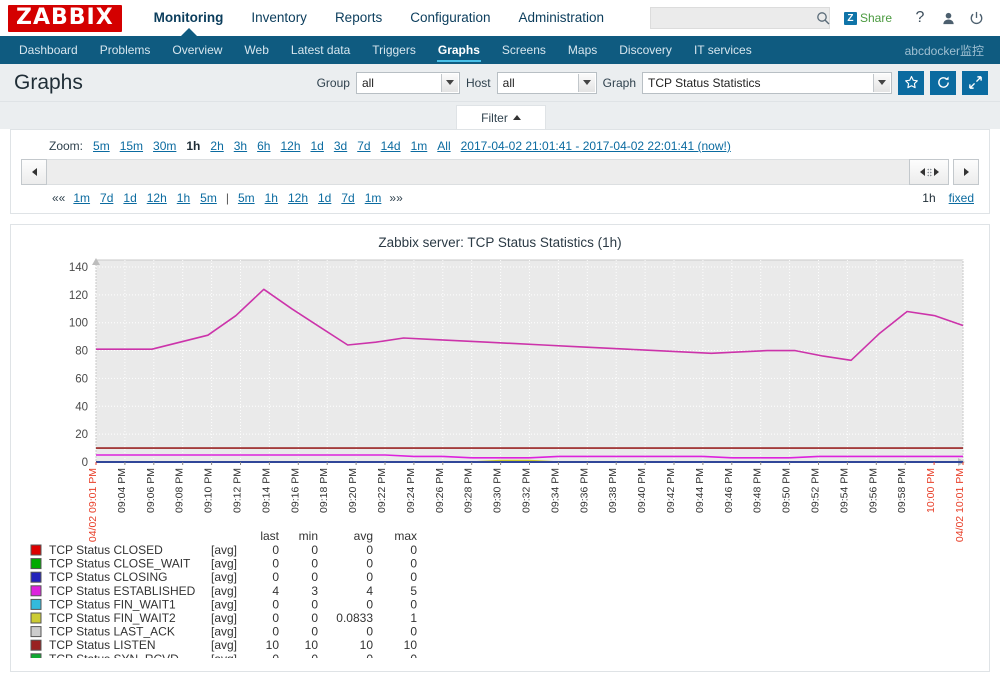 The height and width of the screenshot is (679, 1000). Describe the element at coordinates (936, 172) in the screenshot. I see `triangle-right-icon` at that location.